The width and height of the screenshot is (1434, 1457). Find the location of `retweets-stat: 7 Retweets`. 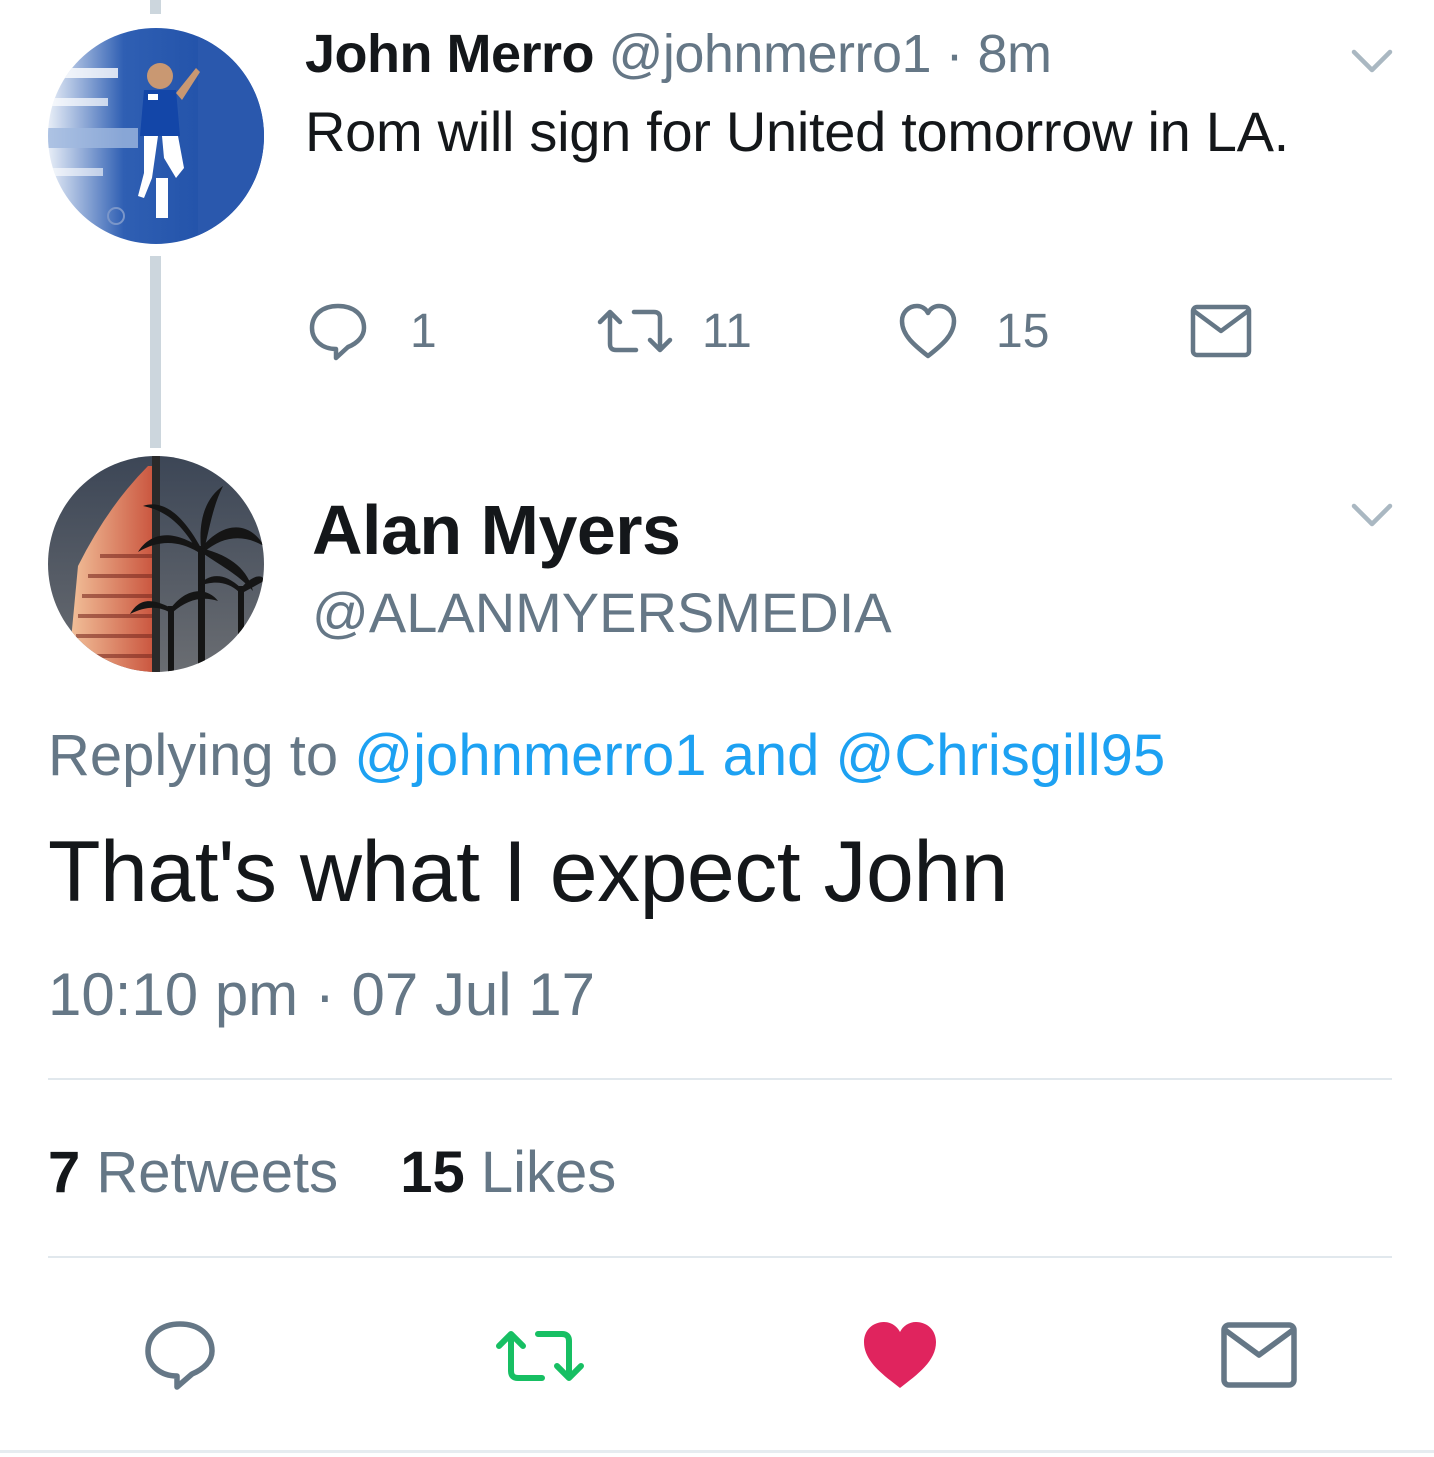

retweets-stat: 7 Retweets is located at coordinates (193, 1172).